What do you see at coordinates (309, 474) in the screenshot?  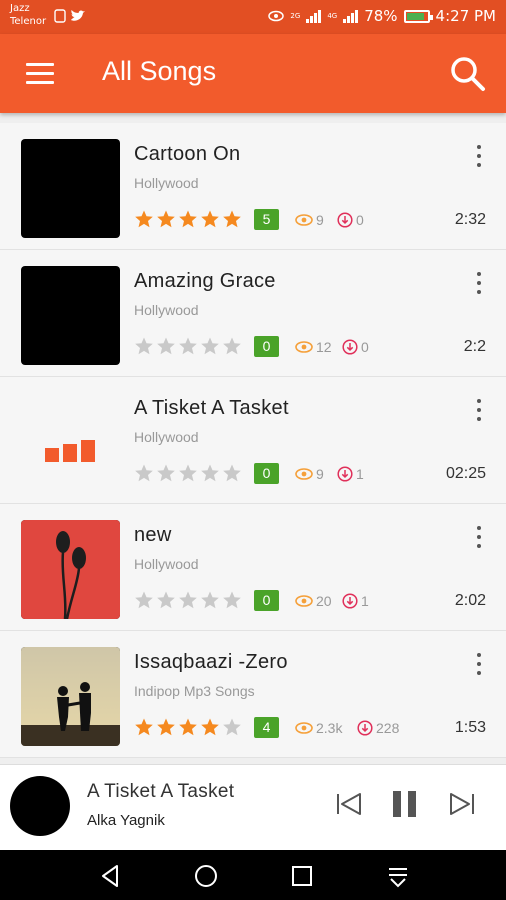 I see `views-count: 9` at bounding box center [309, 474].